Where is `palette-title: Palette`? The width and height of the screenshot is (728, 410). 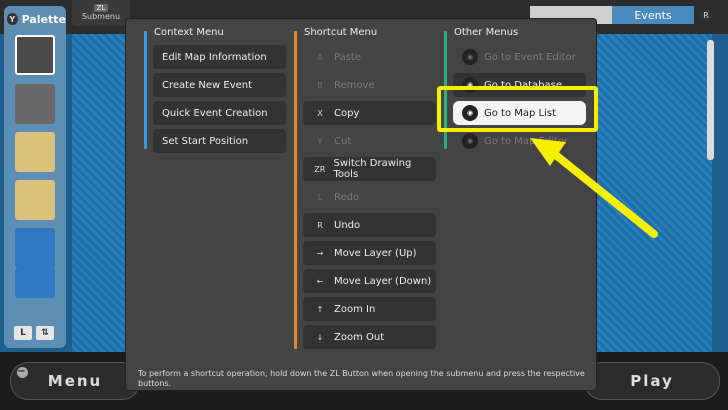 palette-title: Palette is located at coordinates (43, 19).